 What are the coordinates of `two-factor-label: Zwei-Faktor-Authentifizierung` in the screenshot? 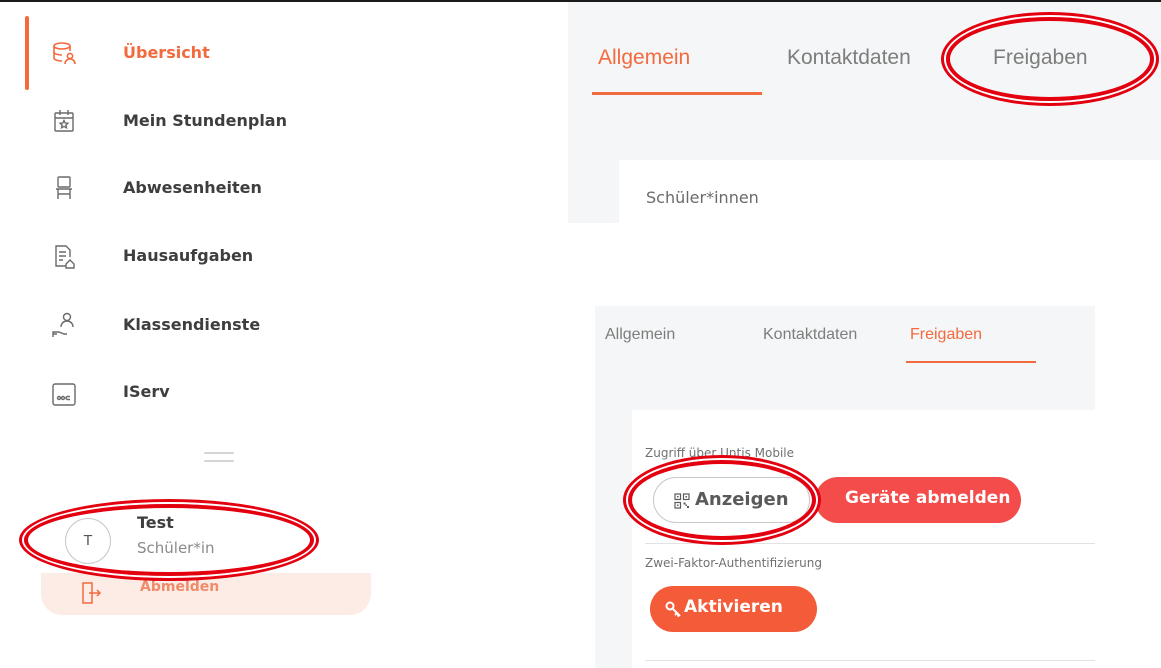 It's located at (733, 563).